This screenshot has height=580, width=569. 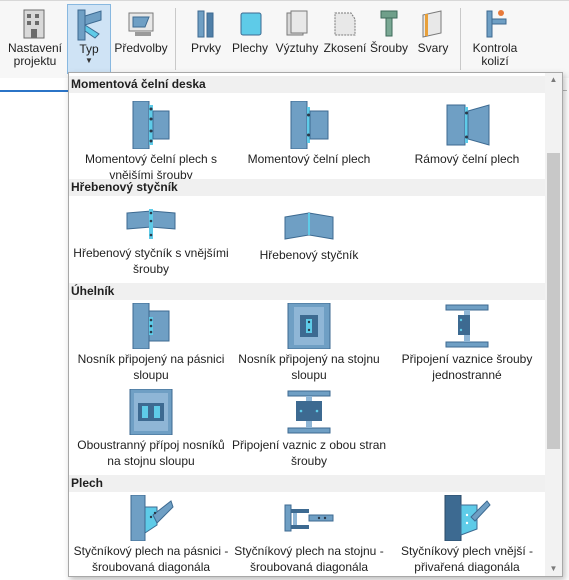 What do you see at coordinates (432, 24) in the screenshot?
I see `welds-icon` at bounding box center [432, 24].